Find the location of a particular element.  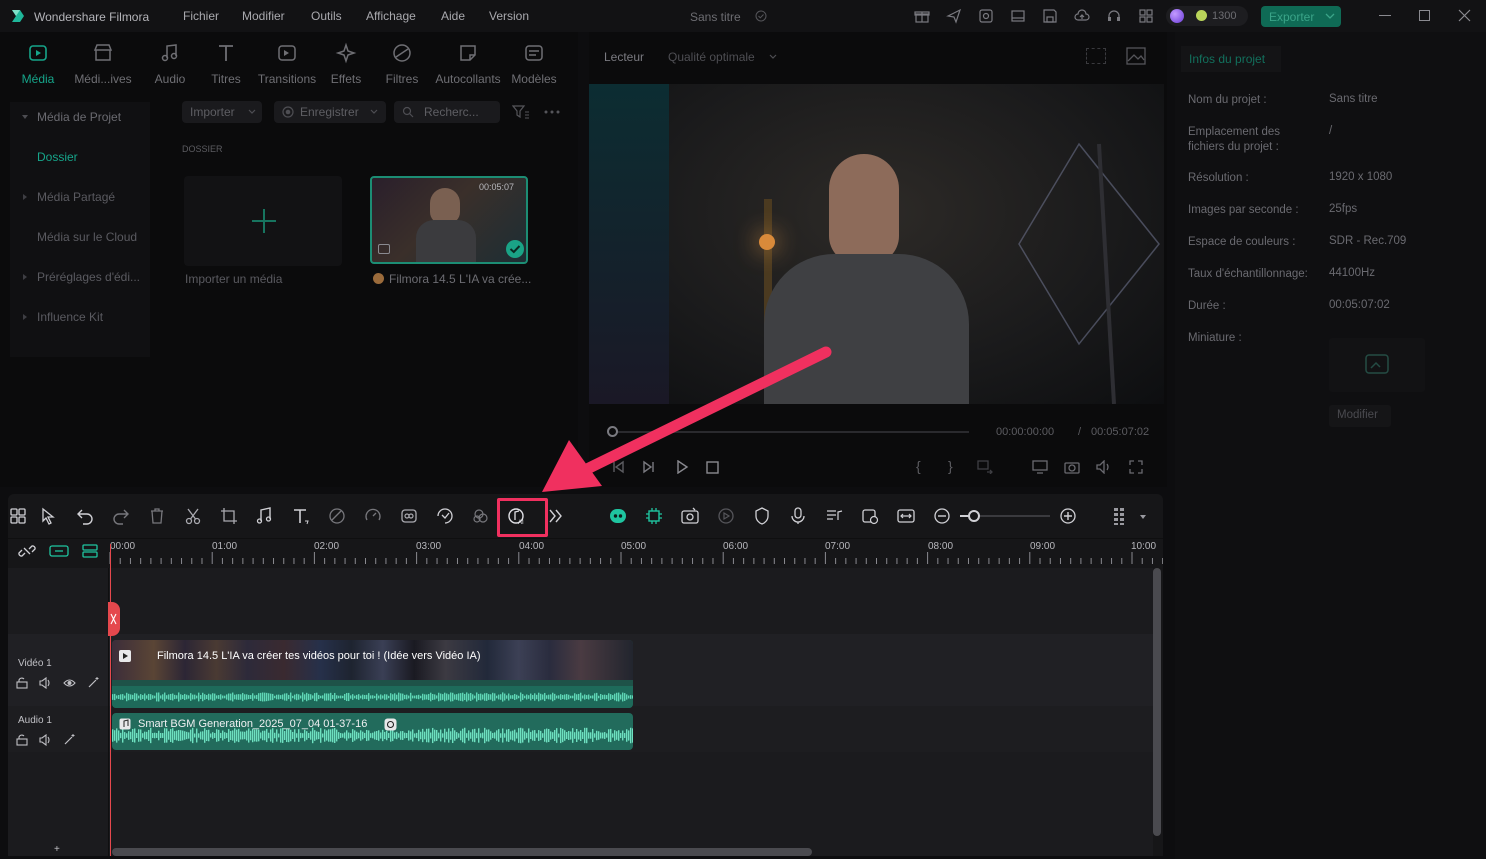

menu-modifier: Modifier is located at coordinates (263, 16).